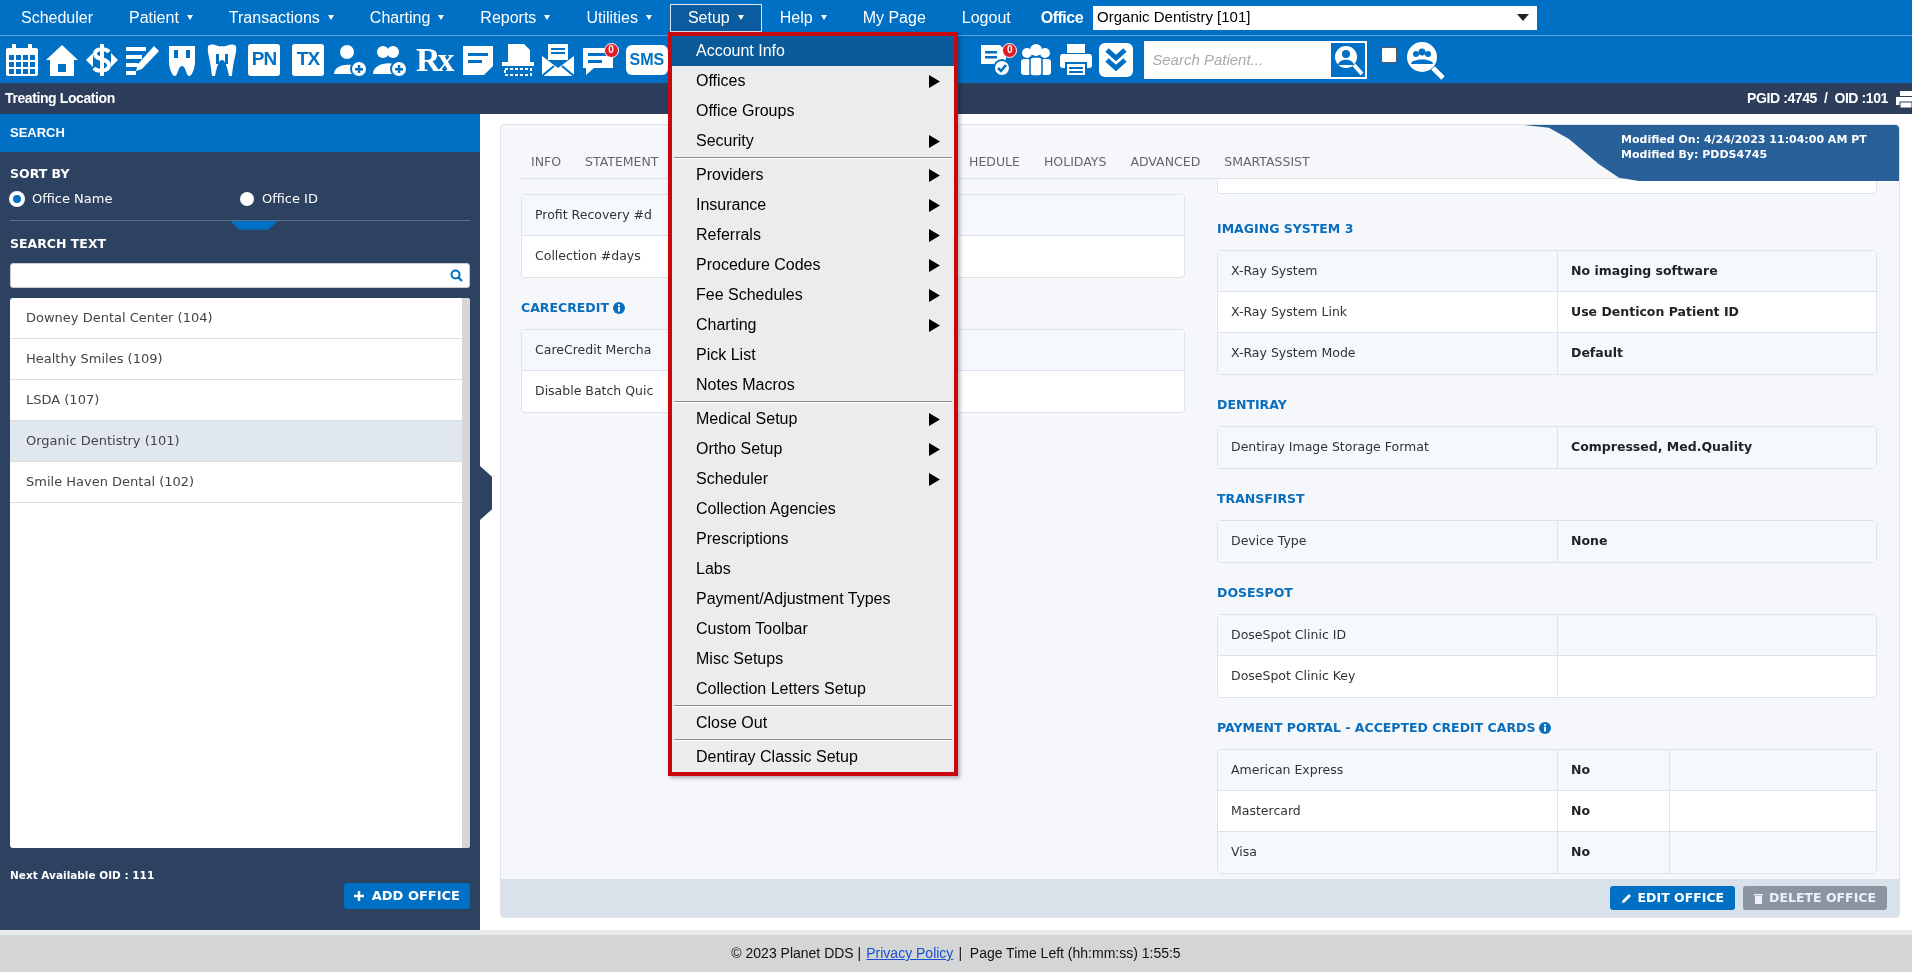  I want to click on office-list-item: Healthy Smiles (109), so click(236, 359).